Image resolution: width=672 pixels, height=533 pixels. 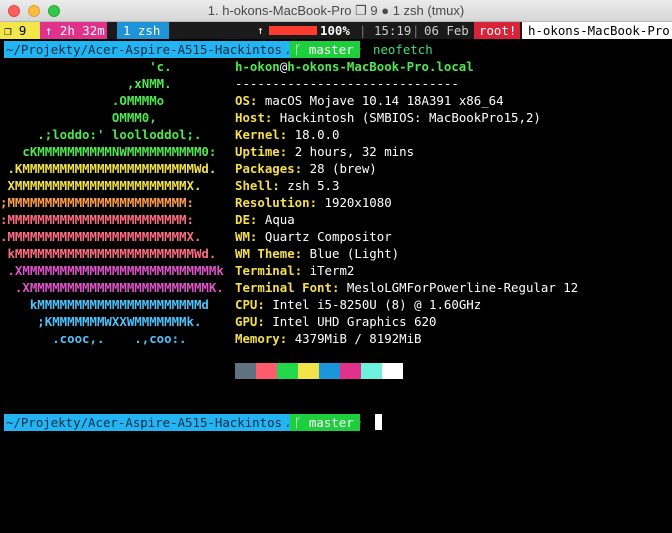 I want to click on info-value: Intel i5-8250U (8) @ 1.60GHz, so click(x=377, y=304).